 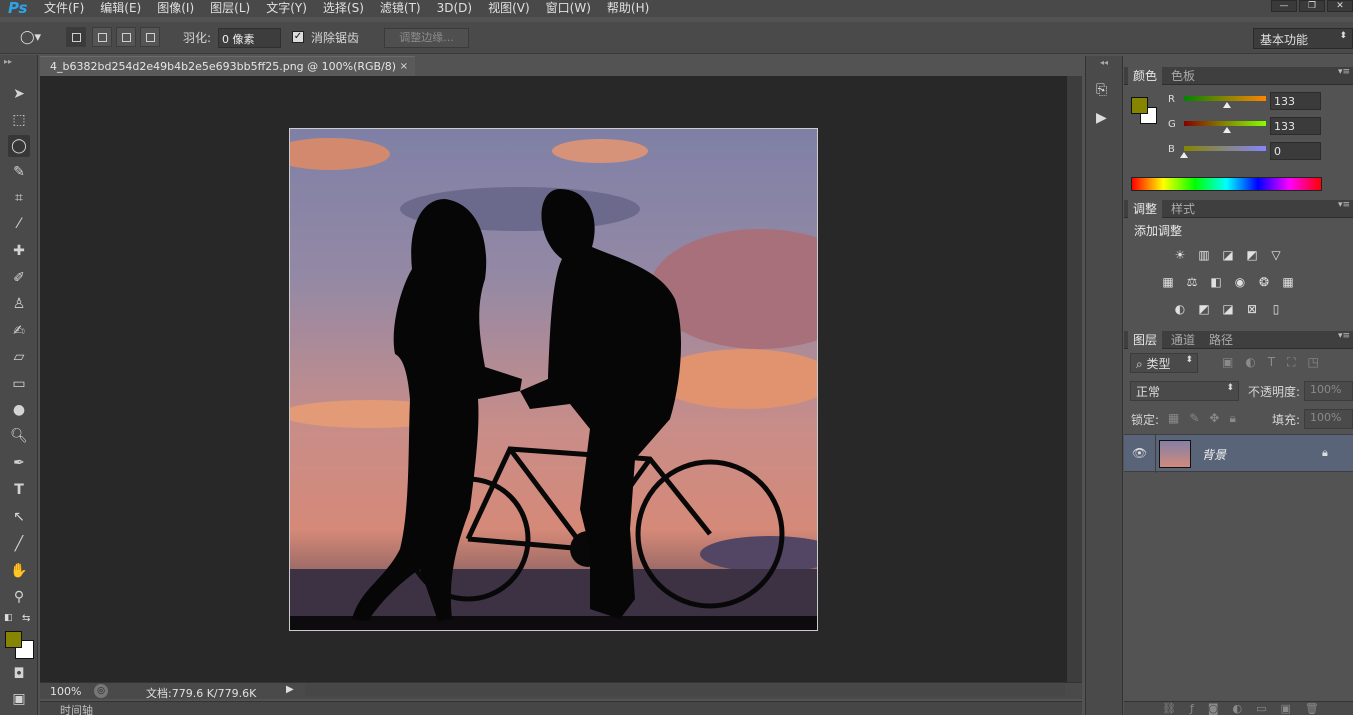 I want to click on actions-play-icon: ▶, so click(x=1101, y=118).